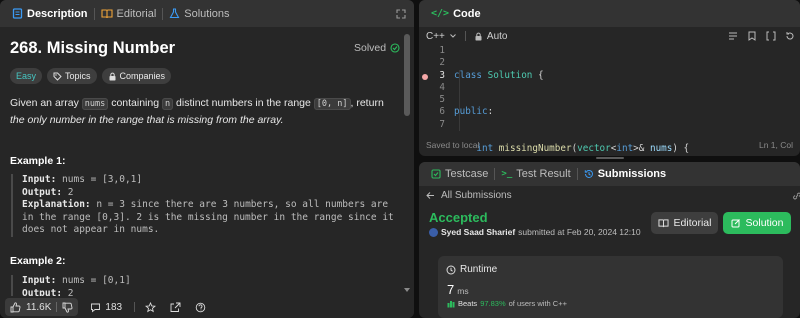  What do you see at coordinates (96, 307) in the screenshot?
I see `comment-icon` at bounding box center [96, 307].